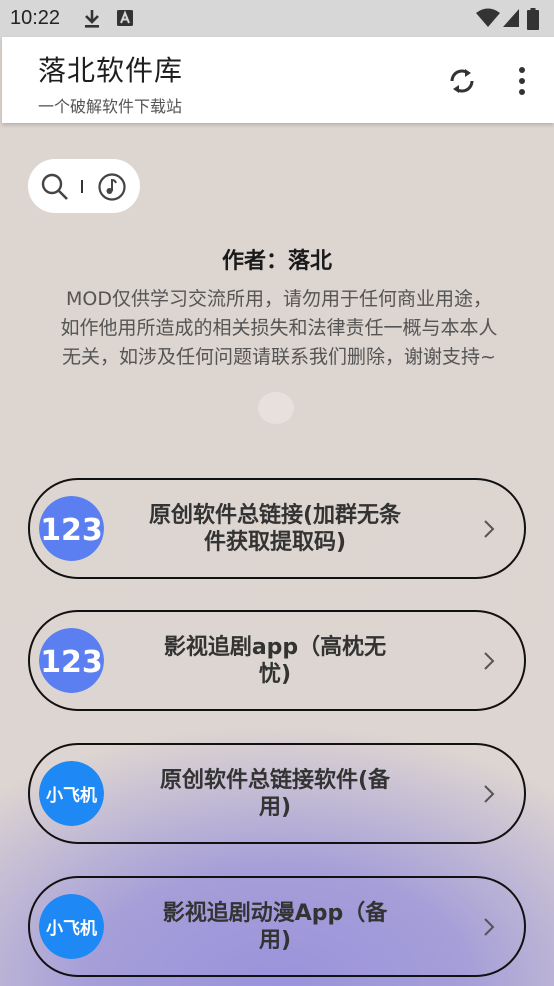  I want to click on app-bar: 落北软件库 一个破解软件下载站, so click(278, 80).